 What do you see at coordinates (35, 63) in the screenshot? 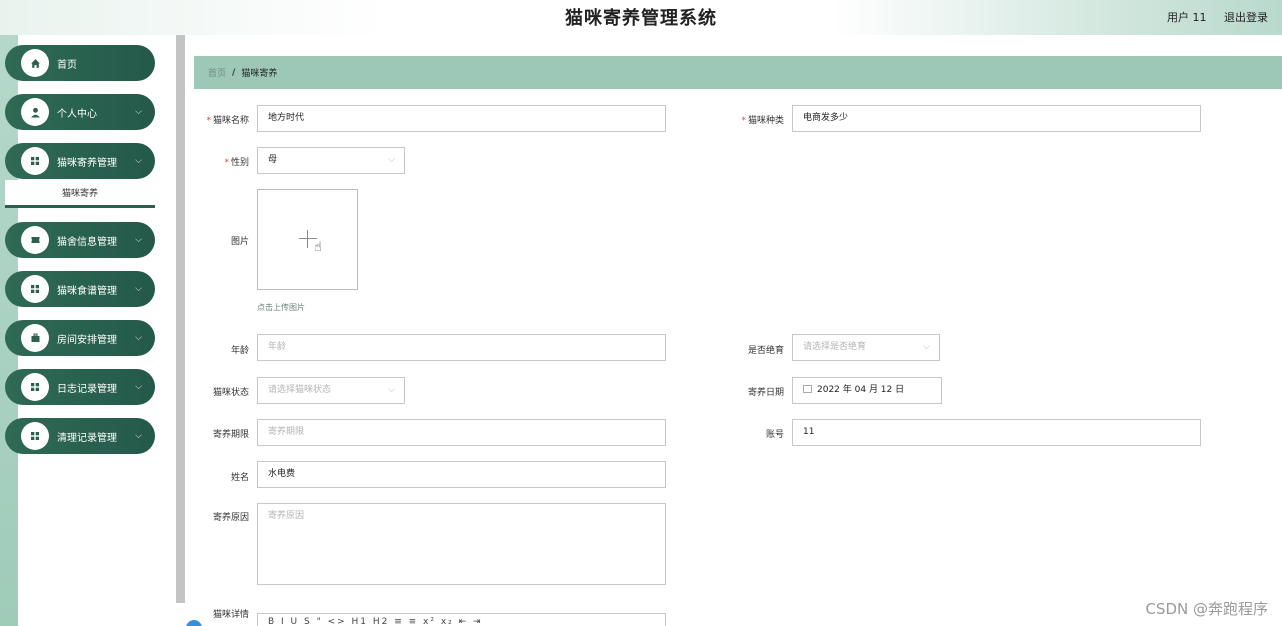
I see `home-icon` at bounding box center [35, 63].